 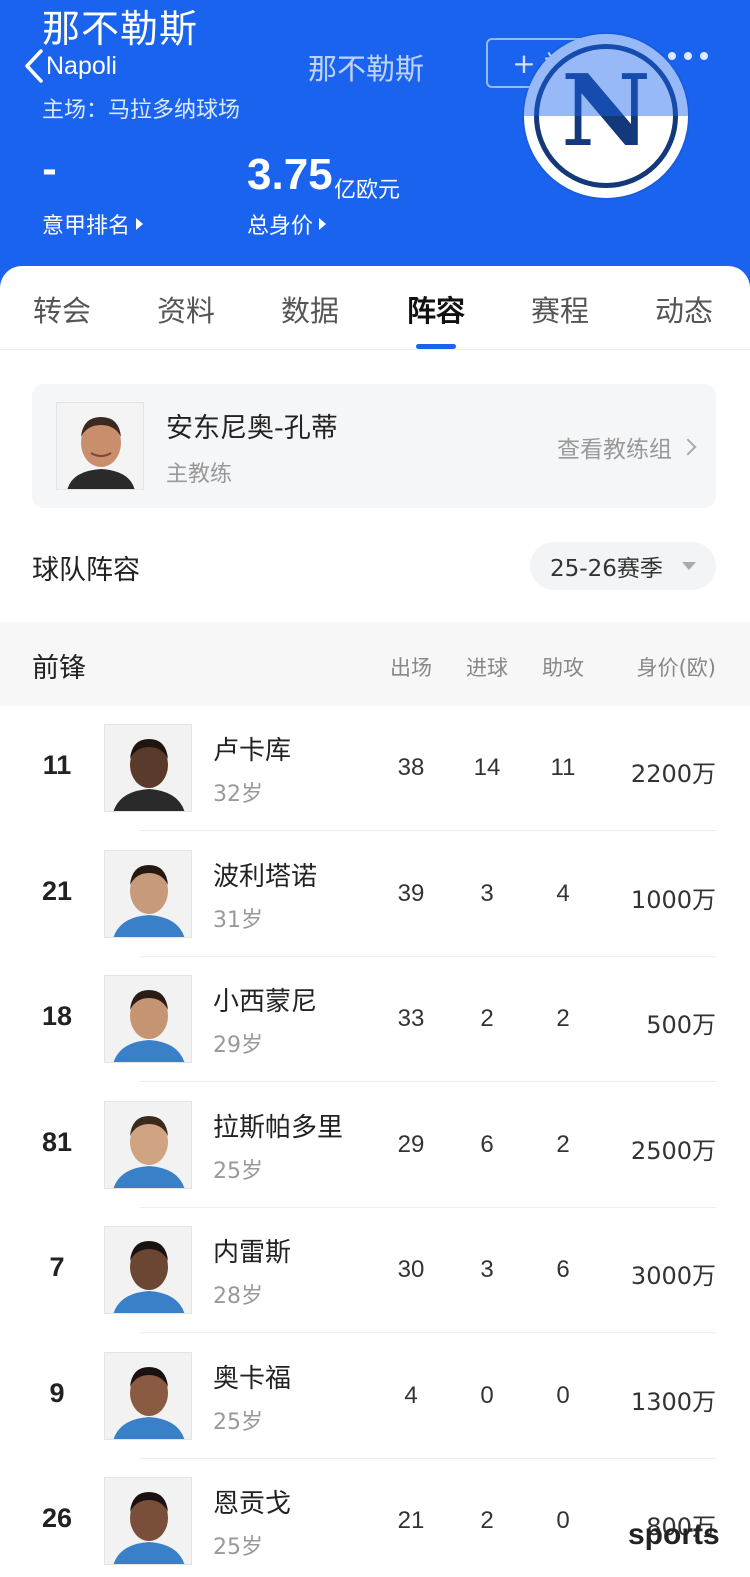 I want to click on player-market-value: 3000万, so click(x=673, y=1276).